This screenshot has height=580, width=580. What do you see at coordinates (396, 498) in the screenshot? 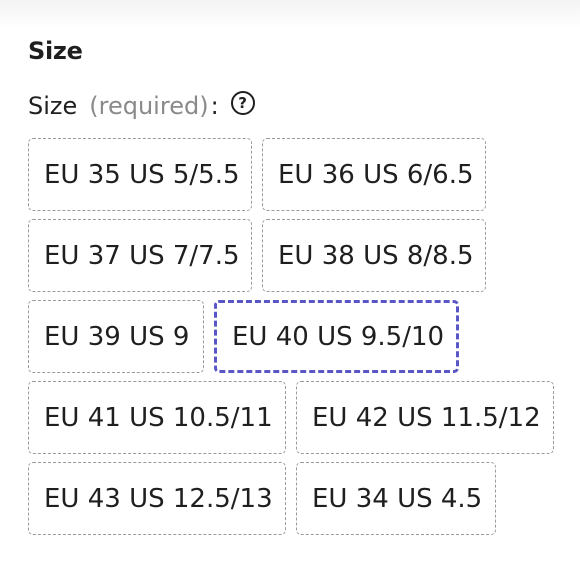
I see `size-option-eu34: EU 34 US 4.5` at bounding box center [396, 498].